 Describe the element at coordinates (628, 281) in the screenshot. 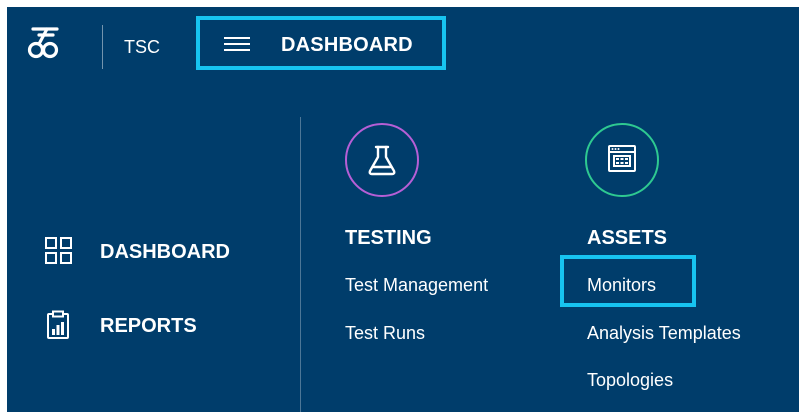

I see `monitors-highlight` at that location.